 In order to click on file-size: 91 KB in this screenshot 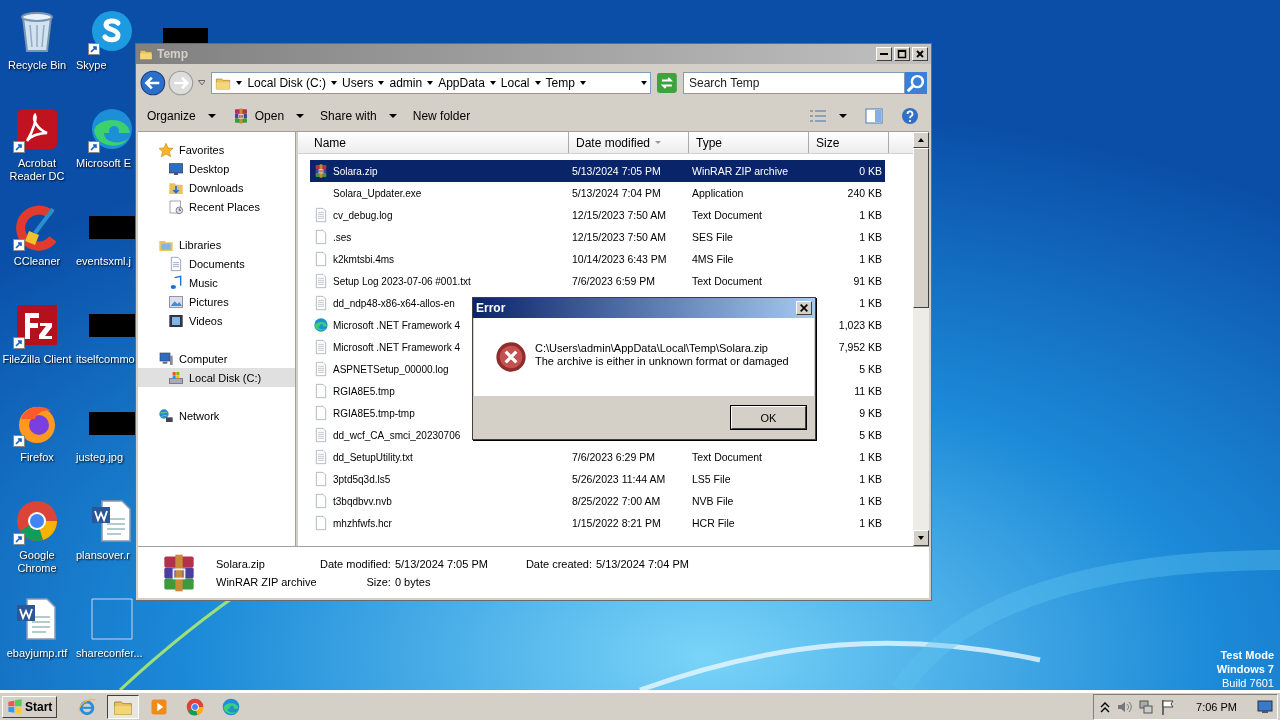, I will do `click(867, 281)`.